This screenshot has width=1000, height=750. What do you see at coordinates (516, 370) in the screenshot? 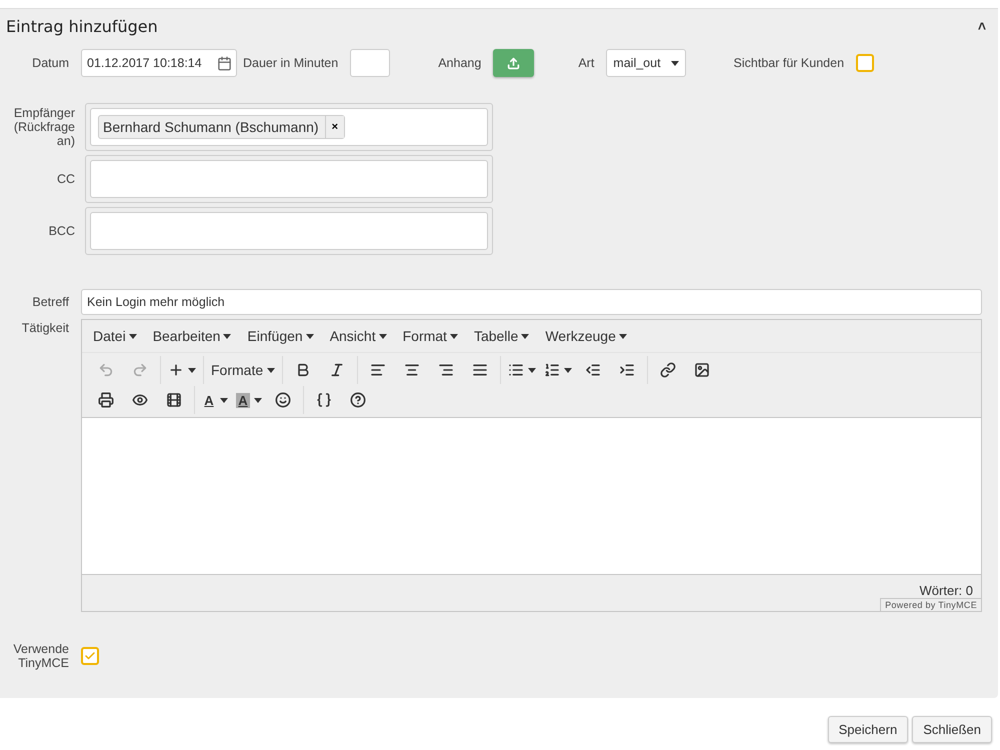
I see `bullet-list-icon` at bounding box center [516, 370].